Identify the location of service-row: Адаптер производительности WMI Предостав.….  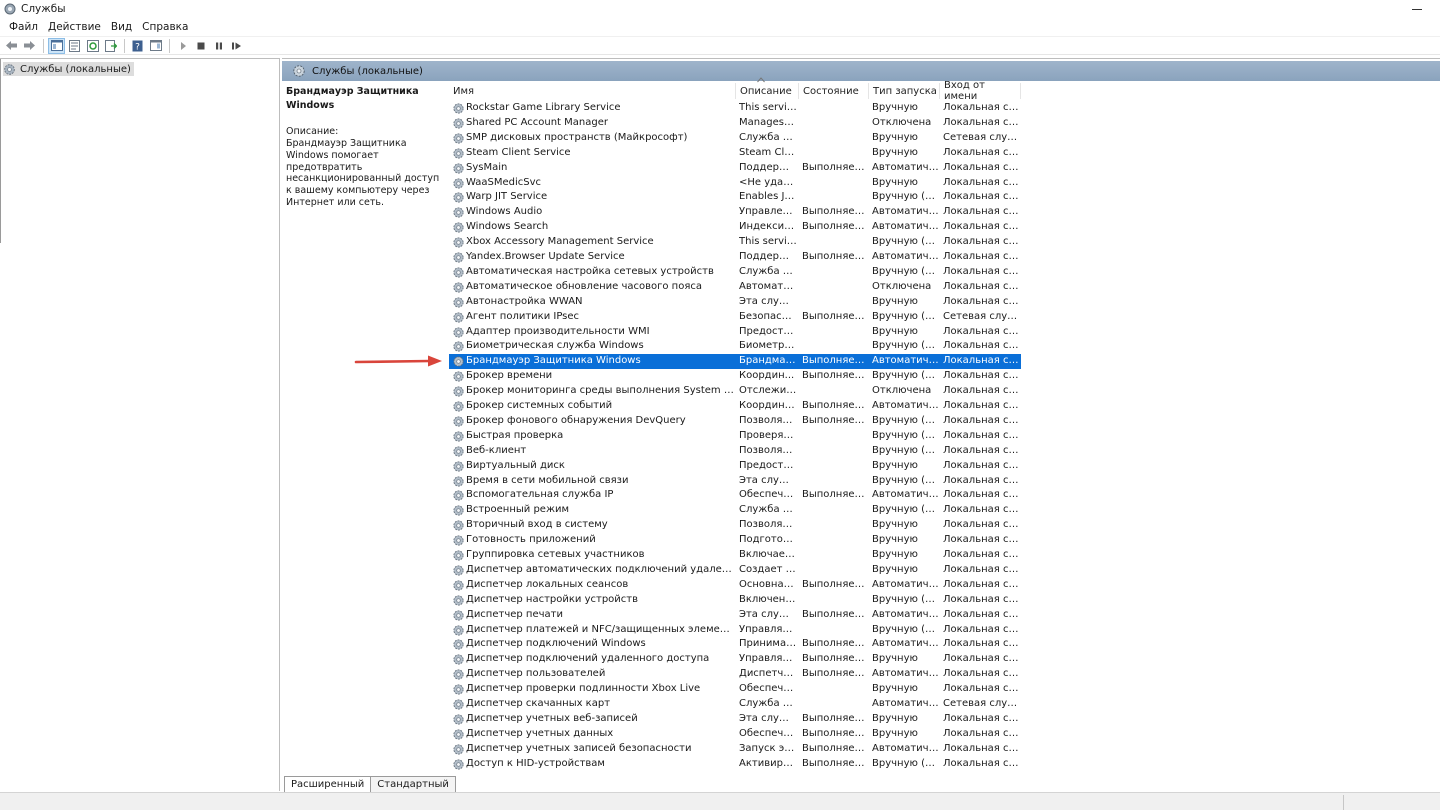
(735, 332).